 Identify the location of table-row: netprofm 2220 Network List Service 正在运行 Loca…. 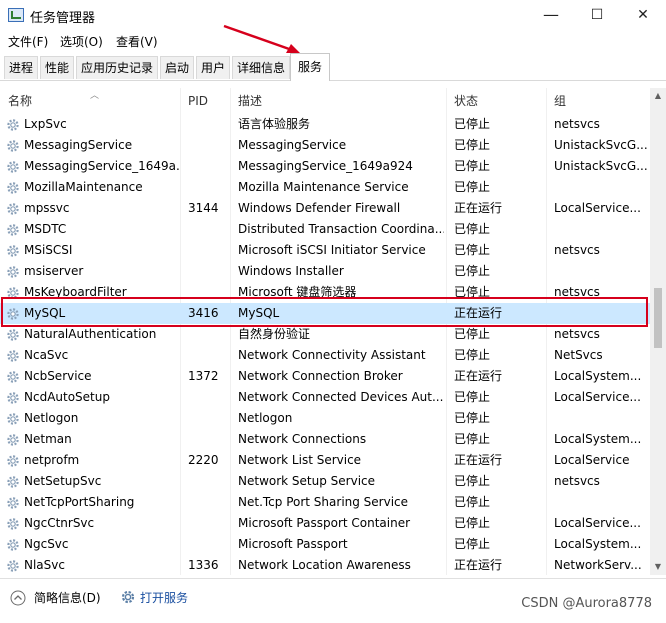
(325, 460).